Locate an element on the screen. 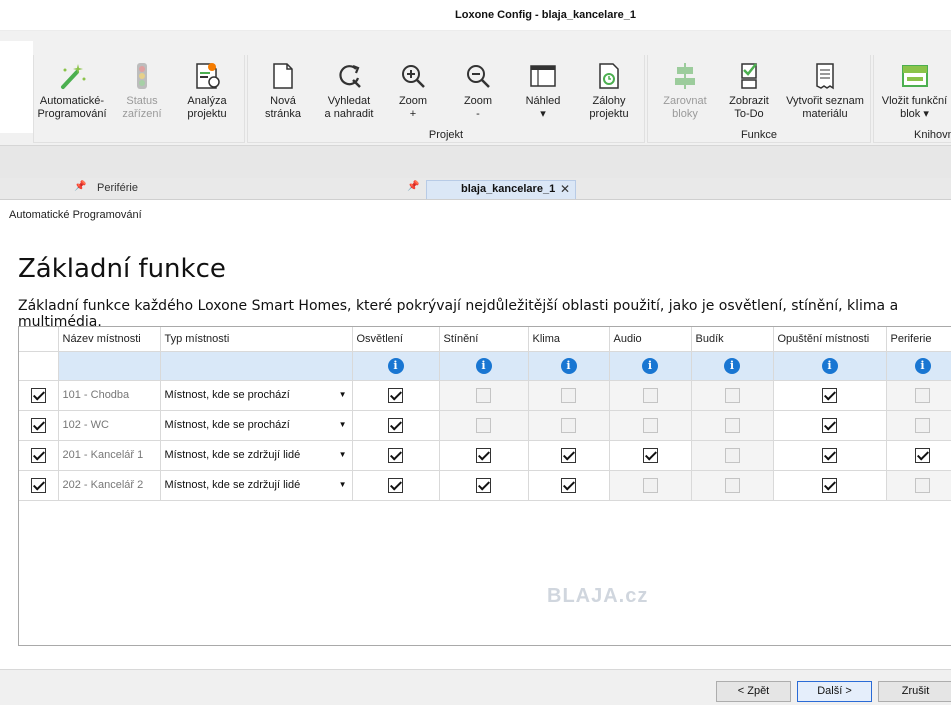 Image resolution: width=951 pixels, height=705 pixels. show-todo-label: Zobrazit To-Do is located at coordinates (749, 107).